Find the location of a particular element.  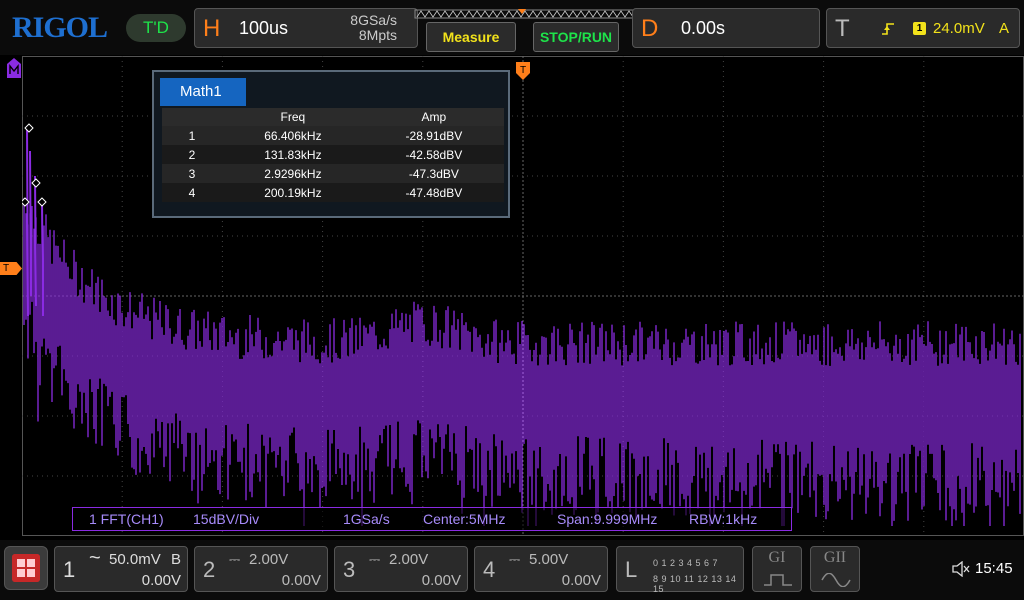

logic-channels-row2: 8 9 10 11 12 13 14 15 is located at coordinates (695, 584).